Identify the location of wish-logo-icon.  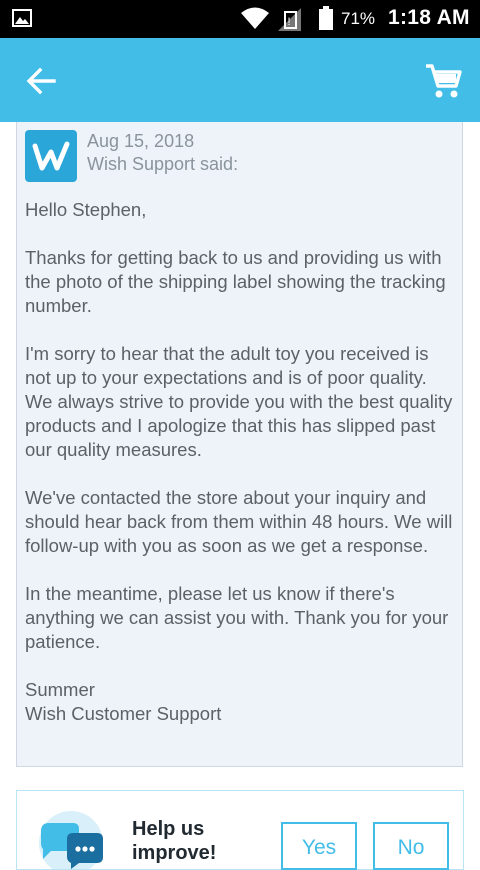
(51, 156).